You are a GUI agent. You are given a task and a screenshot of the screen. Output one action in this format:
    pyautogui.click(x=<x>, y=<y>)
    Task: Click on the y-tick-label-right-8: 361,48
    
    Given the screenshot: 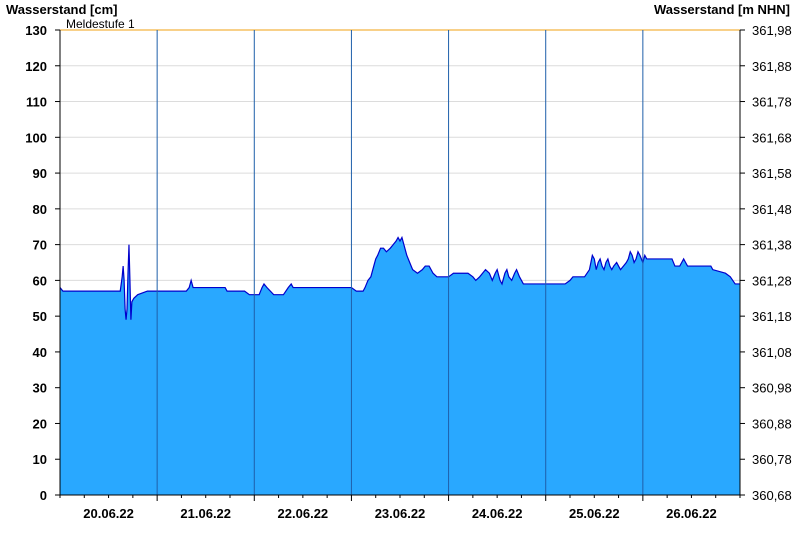 What is the action you would take?
    pyautogui.click(x=772, y=209)
    